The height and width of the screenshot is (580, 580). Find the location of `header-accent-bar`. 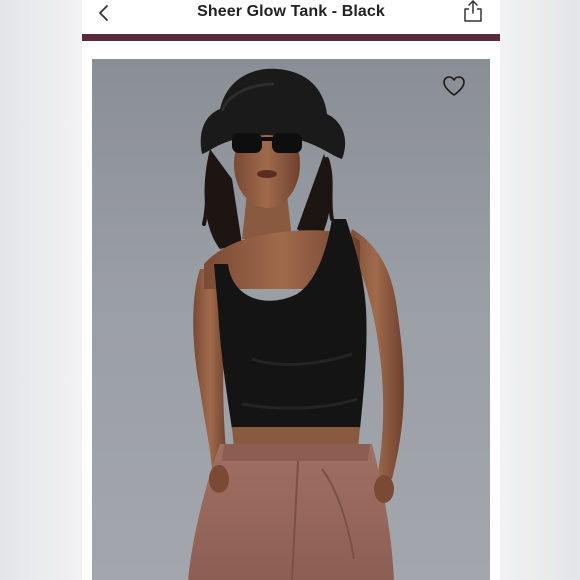

header-accent-bar is located at coordinates (291, 37).